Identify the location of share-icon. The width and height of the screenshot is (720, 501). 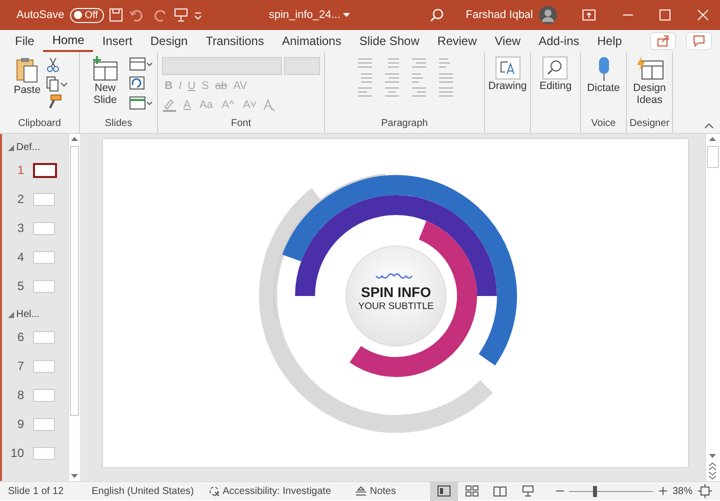
(663, 41).